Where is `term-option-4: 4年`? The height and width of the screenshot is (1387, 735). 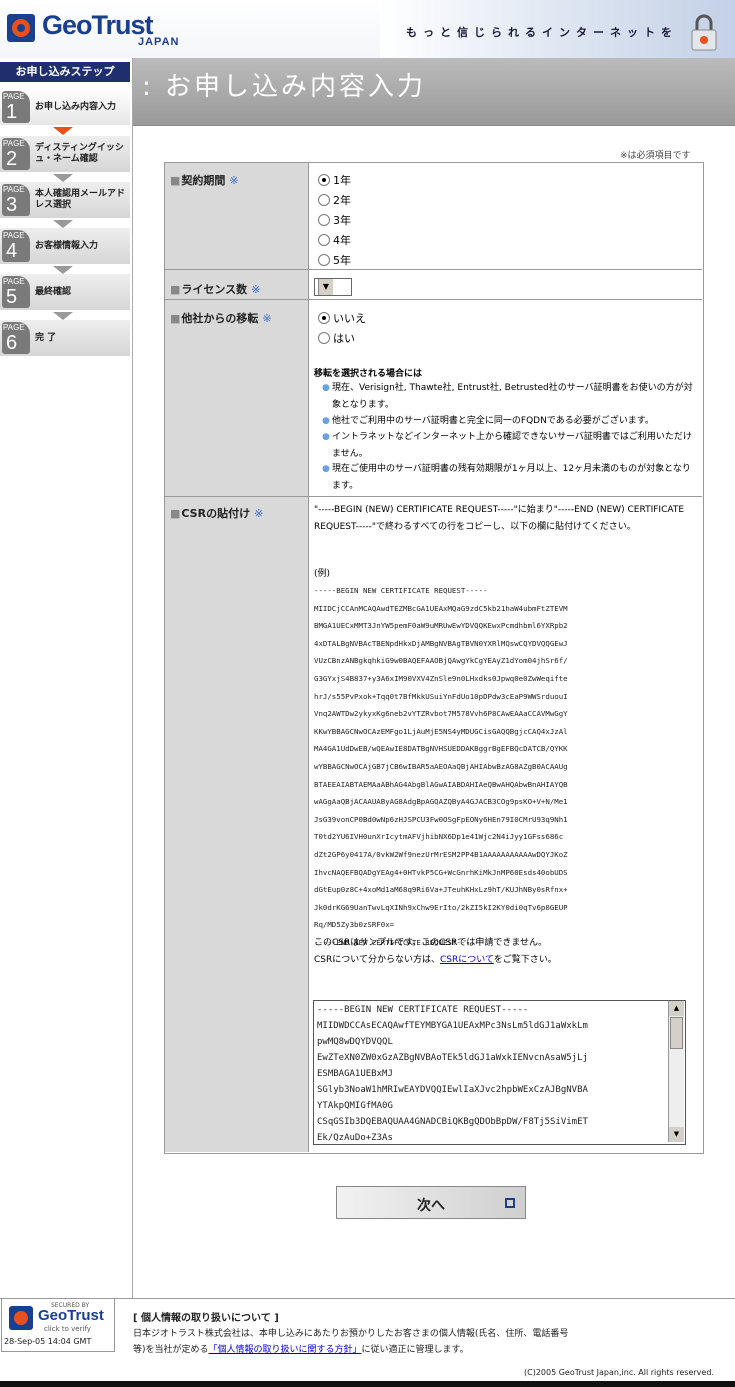 term-option-4: 4年 is located at coordinates (334, 240).